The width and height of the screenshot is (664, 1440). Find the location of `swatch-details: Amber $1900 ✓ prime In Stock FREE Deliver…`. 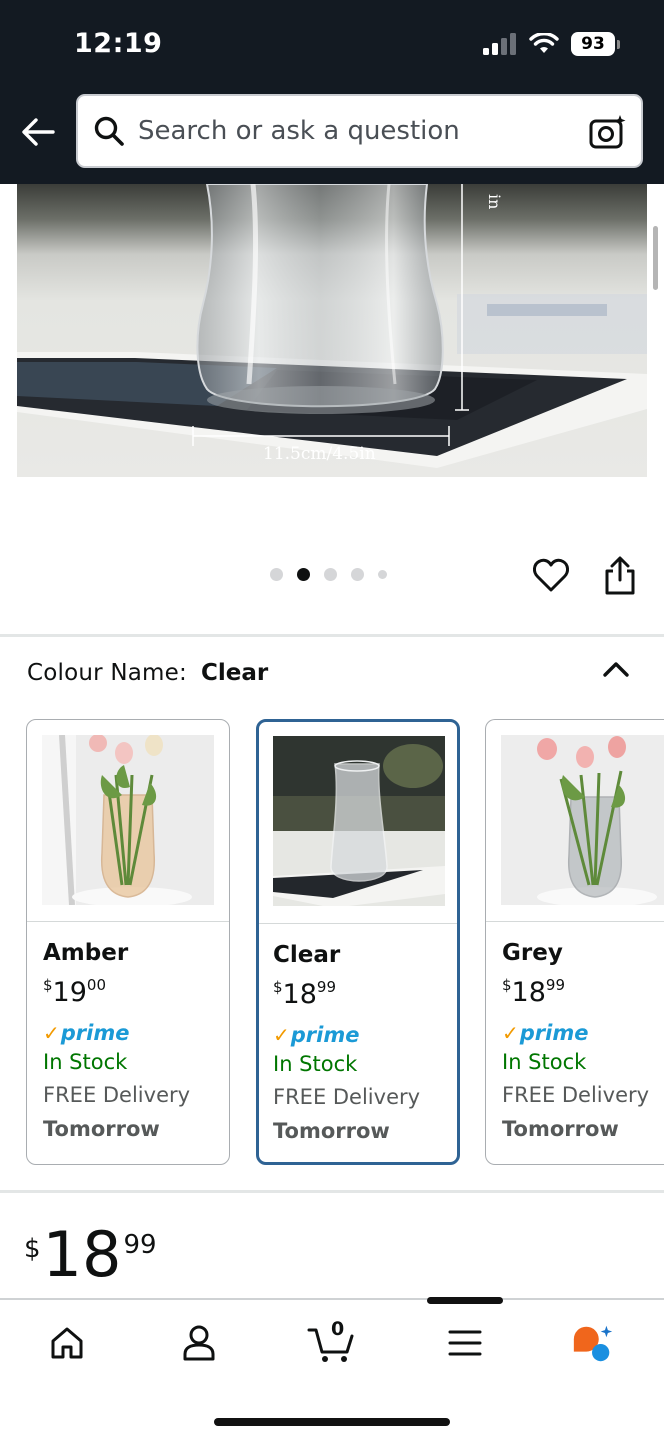

swatch-details: Amber $1900 ✓ prime In Stock FREE Deliver… is located at coordinates (133, 1040).